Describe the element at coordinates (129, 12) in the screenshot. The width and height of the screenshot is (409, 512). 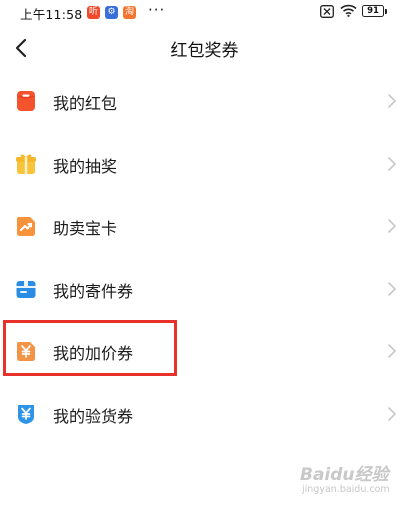
I see `xianyu-app-icon: 淘` at that location.